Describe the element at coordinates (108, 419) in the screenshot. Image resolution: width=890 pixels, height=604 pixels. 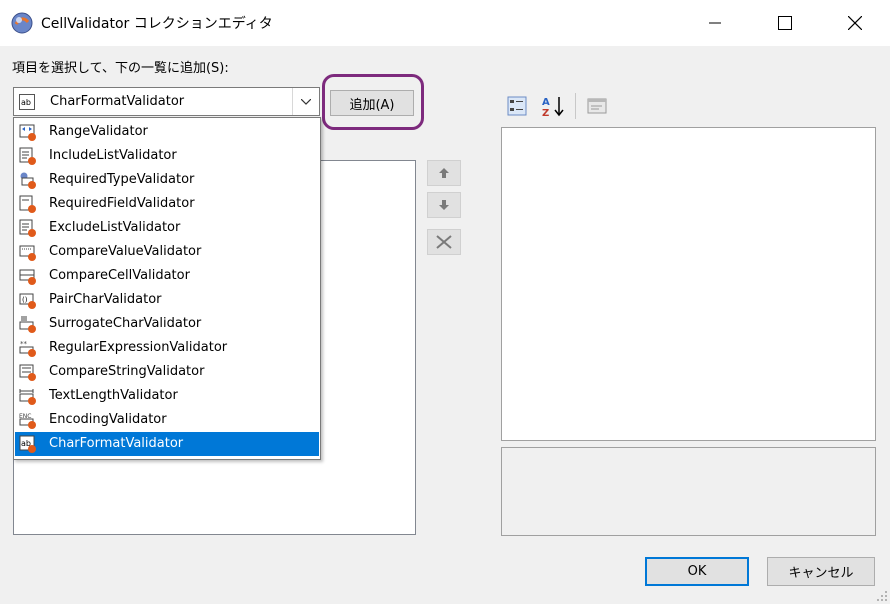
I see `dropdown-item-label: EncodingValidator` at that location.